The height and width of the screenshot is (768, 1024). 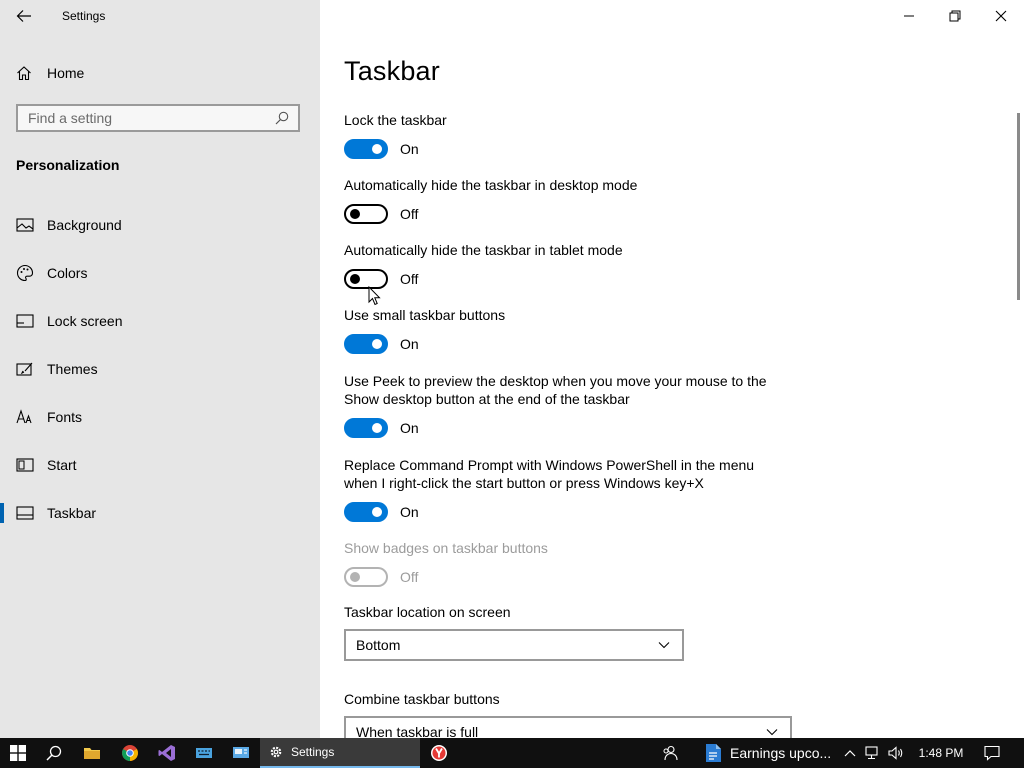 What do you see at coordinates (873, 753) in the screenshot?
I see `network-button` at bounding box center [873, 753].